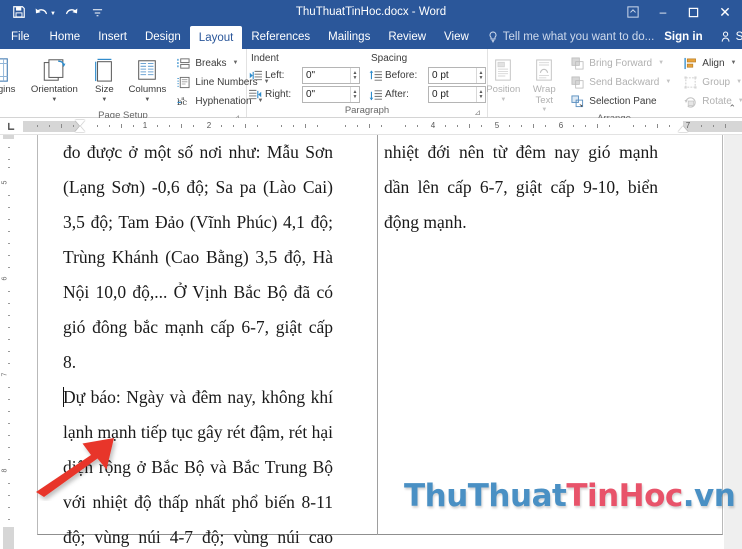 This screenshot has width=742, height=549. Describe the element at coordinates (19, 12) in the screenshot. I see `save-icon` at that location.